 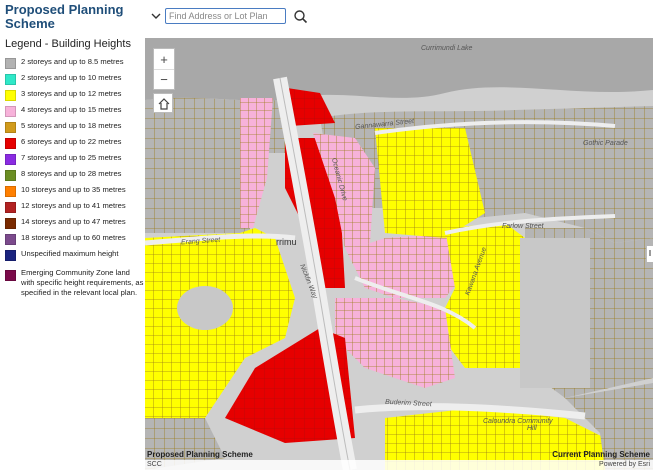 What do you see at coordinates (225, 16) in the screenshot?
I see `search-input` at bounding box center [225, 16].